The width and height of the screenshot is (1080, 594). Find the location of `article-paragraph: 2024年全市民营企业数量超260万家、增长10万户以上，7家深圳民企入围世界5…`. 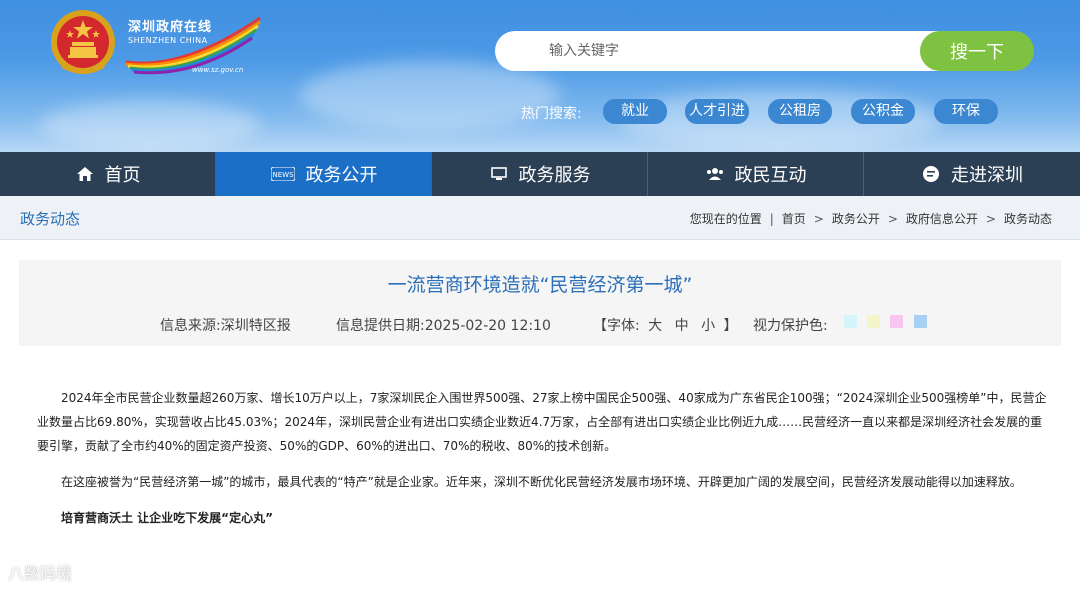

article-paragraph: 2024年全市民营企业数量超260万家、增长10万户以上，7家深圳民企入围世界5… is located at coordinates (542, 422).